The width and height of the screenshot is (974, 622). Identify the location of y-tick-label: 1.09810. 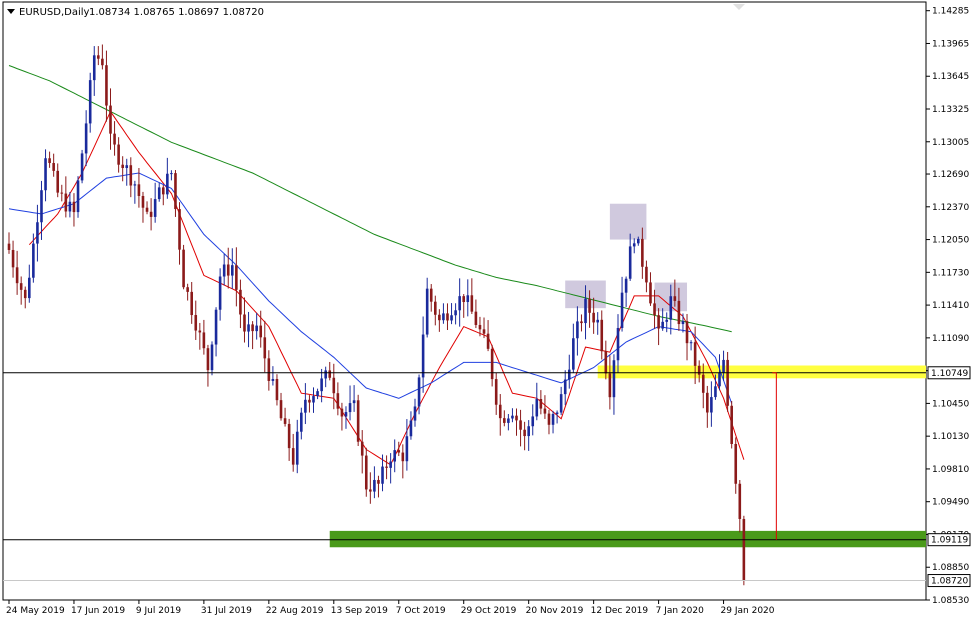
(950, 470).